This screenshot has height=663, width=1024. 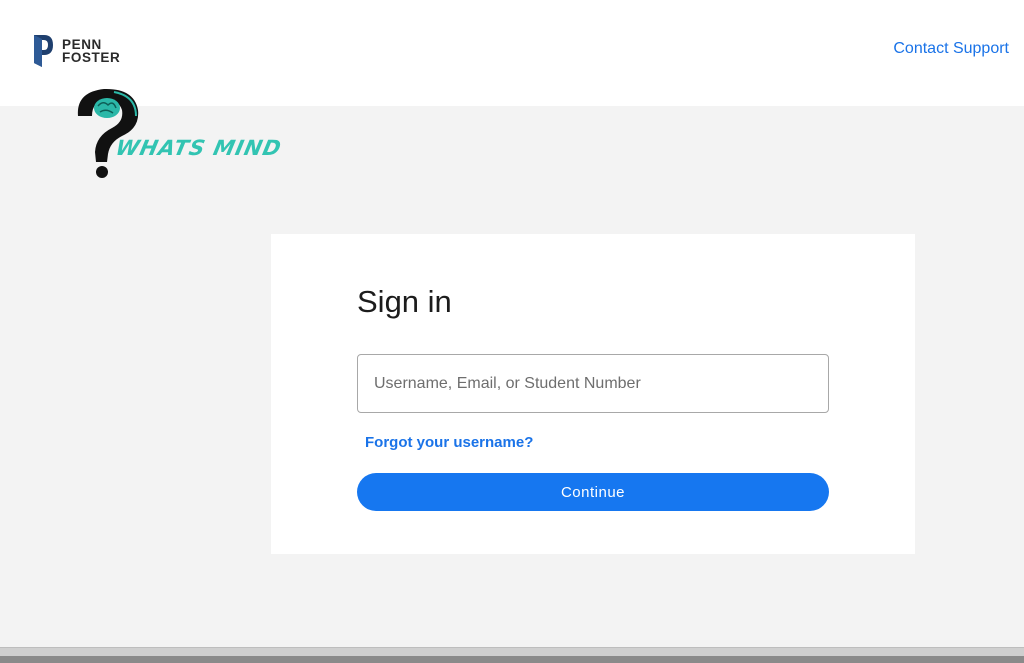 I want to click on continue-button: Continue, so click(x=593, y=492).